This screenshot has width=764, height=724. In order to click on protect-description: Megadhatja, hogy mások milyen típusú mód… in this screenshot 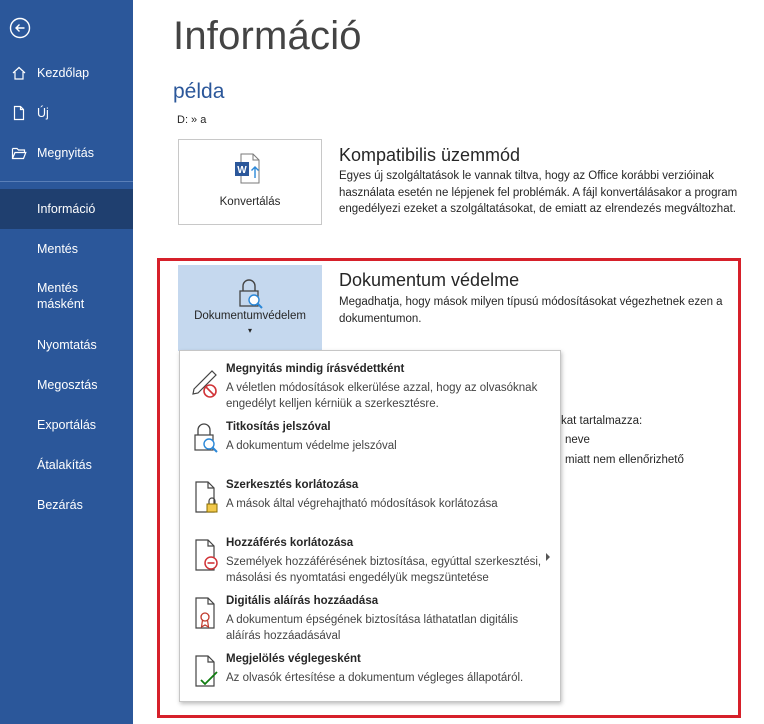, I will do `click(531, 310)`.